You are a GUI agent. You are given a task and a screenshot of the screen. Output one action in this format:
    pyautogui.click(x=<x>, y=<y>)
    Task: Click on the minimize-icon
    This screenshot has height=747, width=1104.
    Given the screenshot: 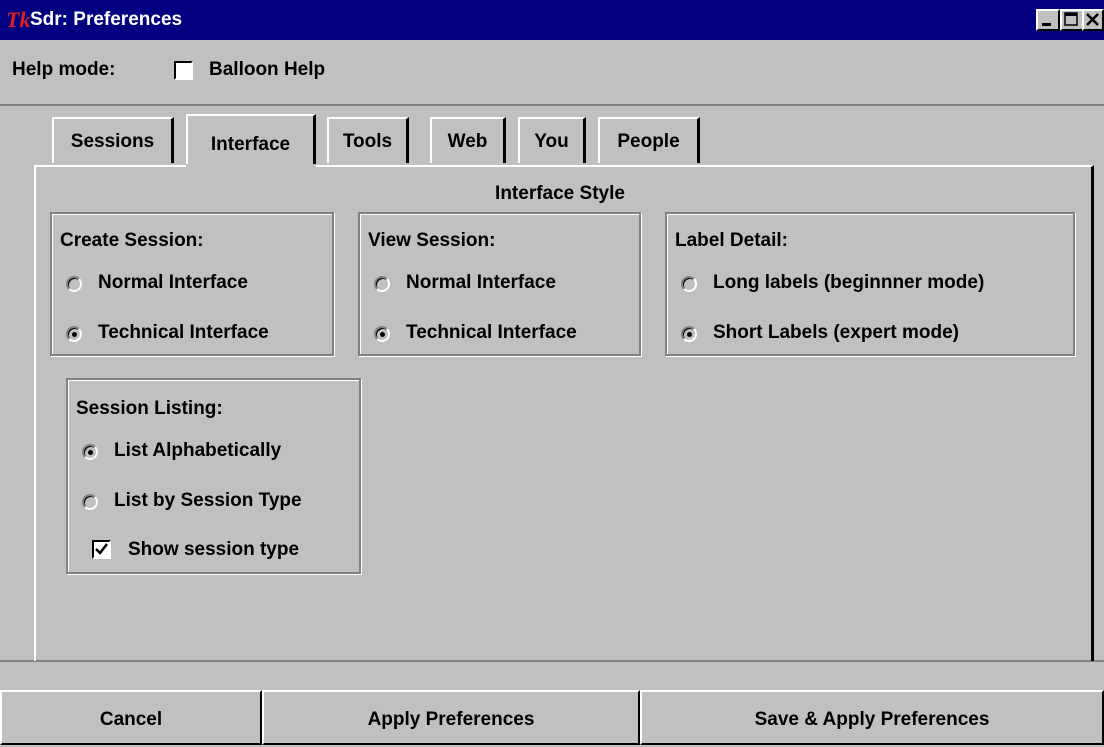 What is the action you would take?
    pyautogui.click(x=1046, y=24)
    